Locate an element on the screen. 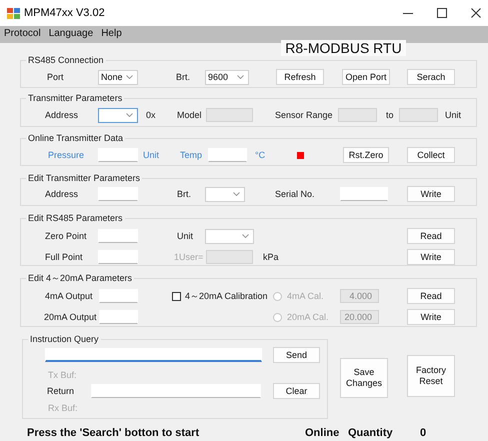  field-label: Sensor Range is located at coordinates (304, 115).